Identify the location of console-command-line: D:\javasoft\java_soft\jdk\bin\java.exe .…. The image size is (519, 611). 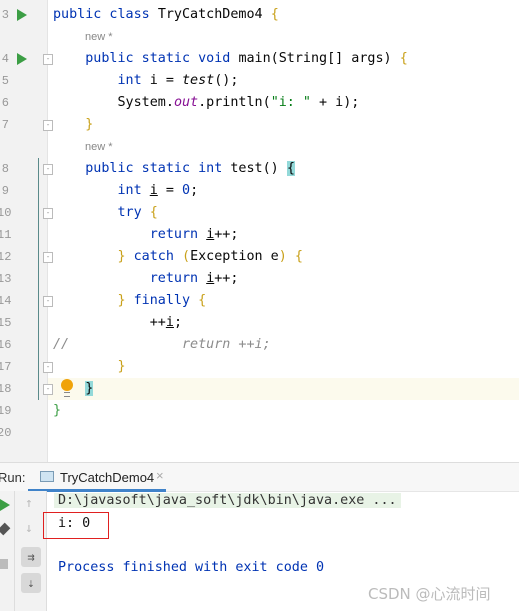
(227, 500).